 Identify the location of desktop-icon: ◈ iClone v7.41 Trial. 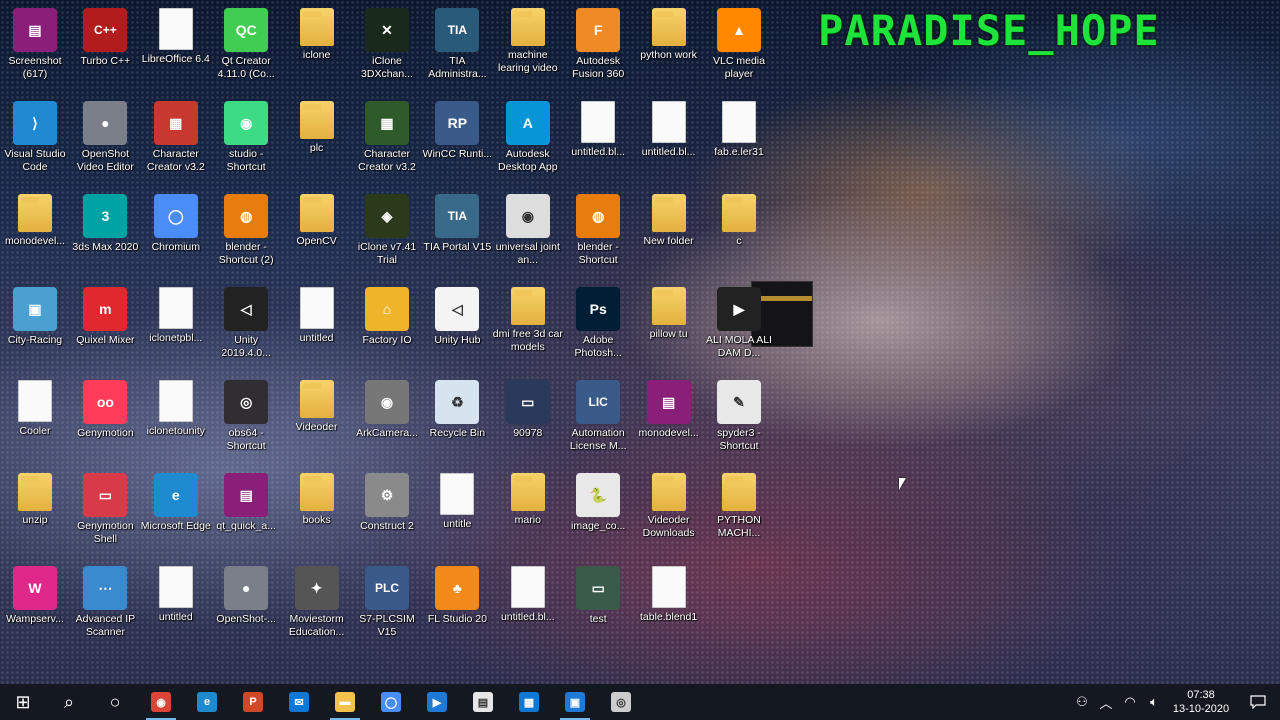
(387, 234).